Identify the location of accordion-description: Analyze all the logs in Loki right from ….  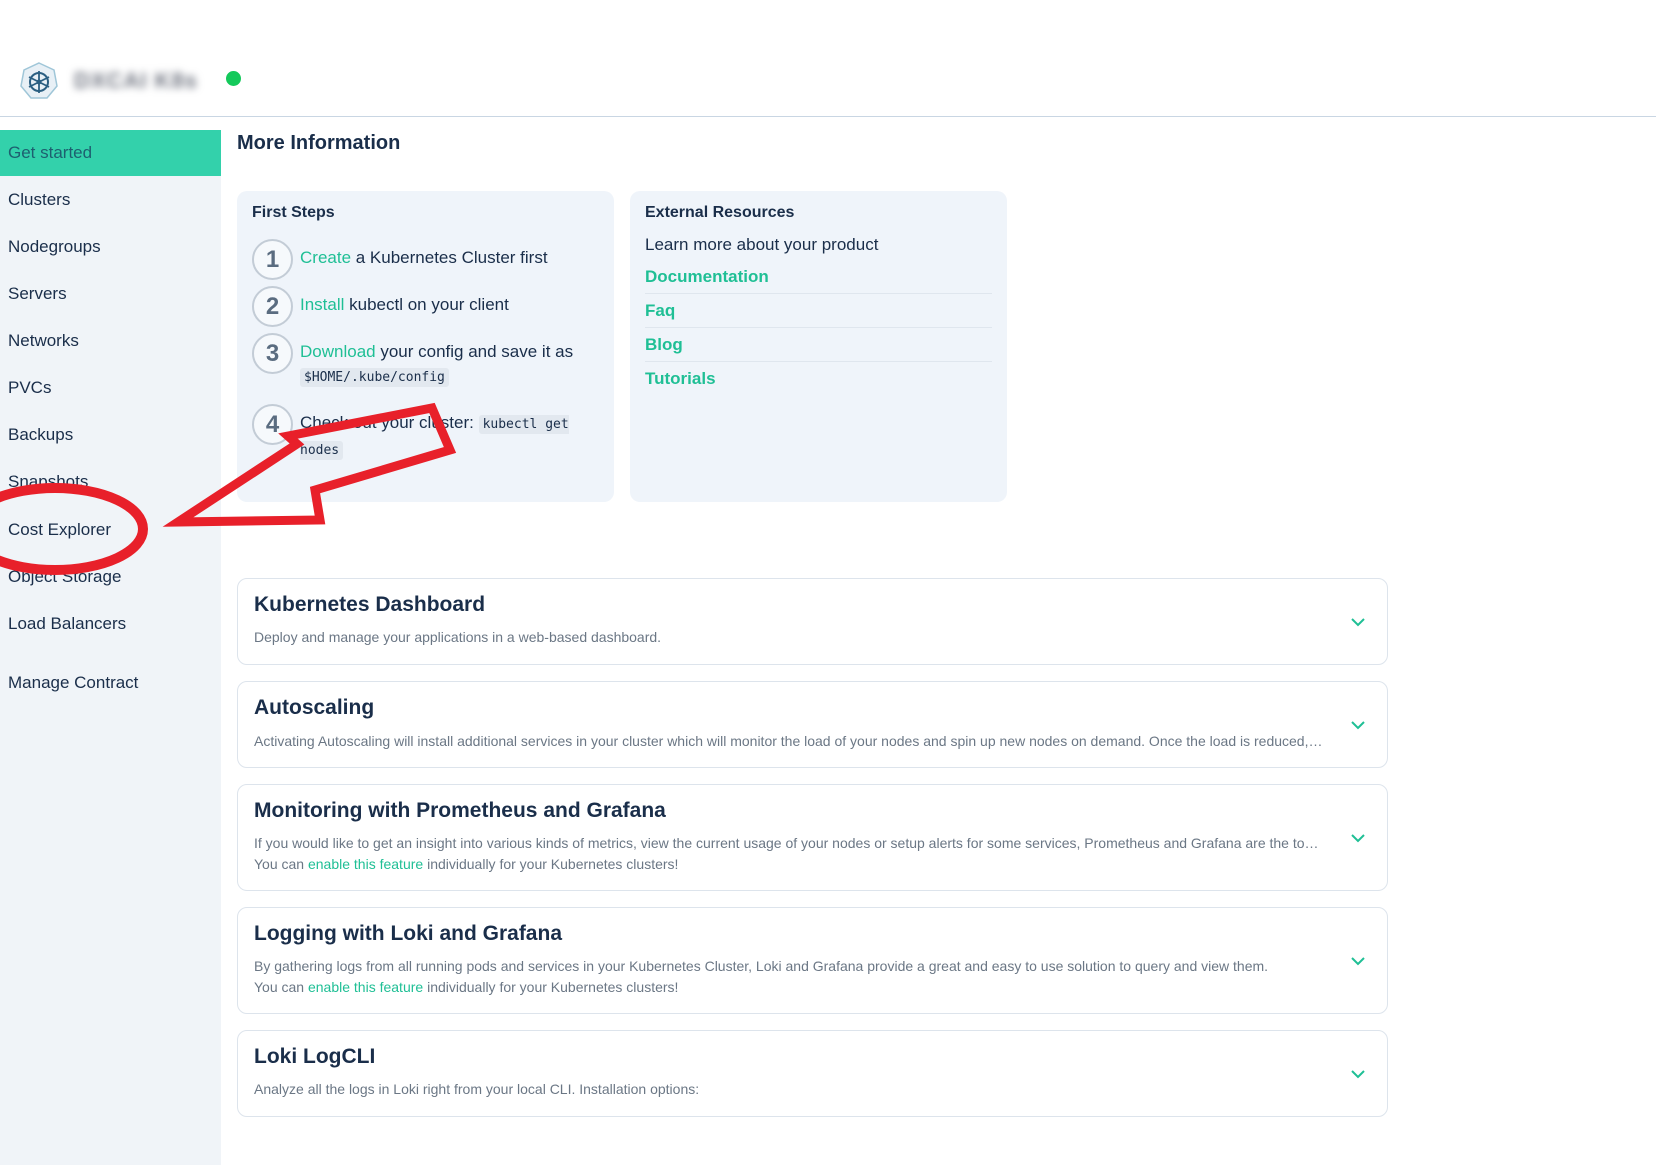
(477, 1089).